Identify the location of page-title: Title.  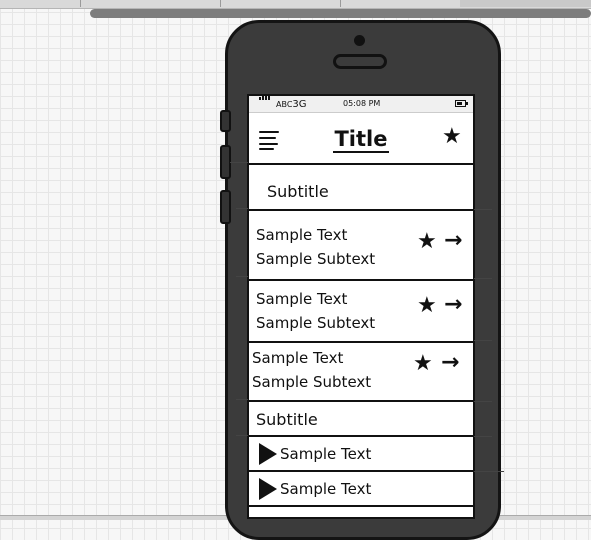
(361, 140).